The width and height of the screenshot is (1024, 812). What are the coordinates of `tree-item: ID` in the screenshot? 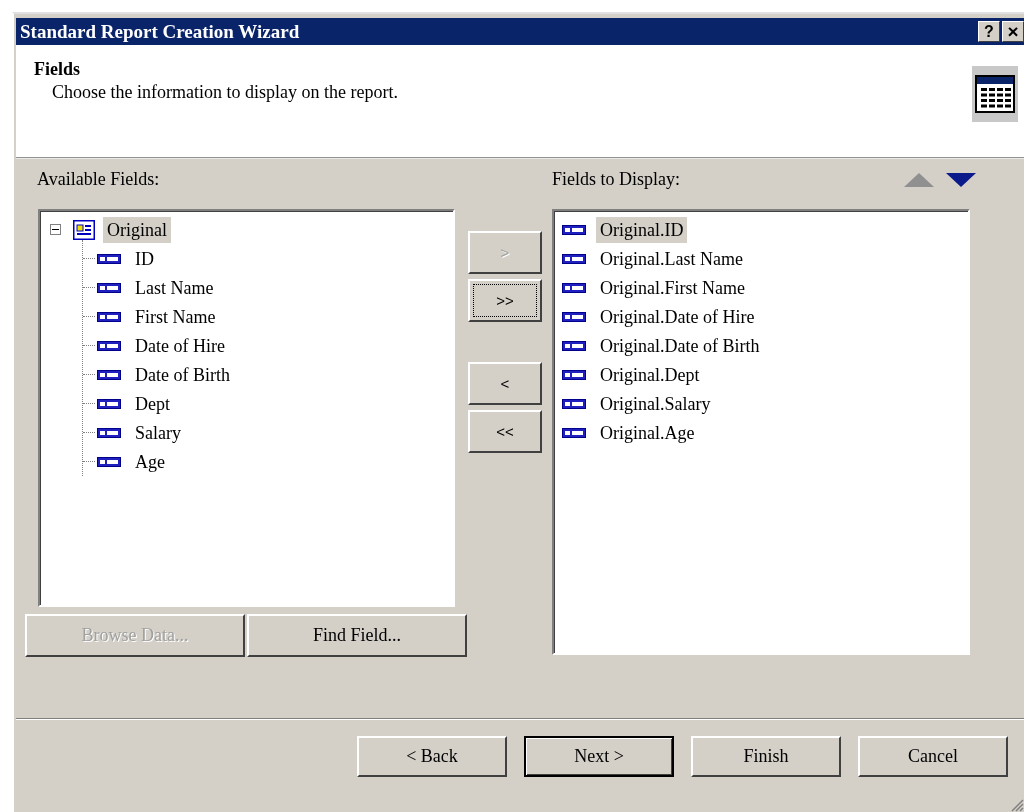 It's located at (144, 258).